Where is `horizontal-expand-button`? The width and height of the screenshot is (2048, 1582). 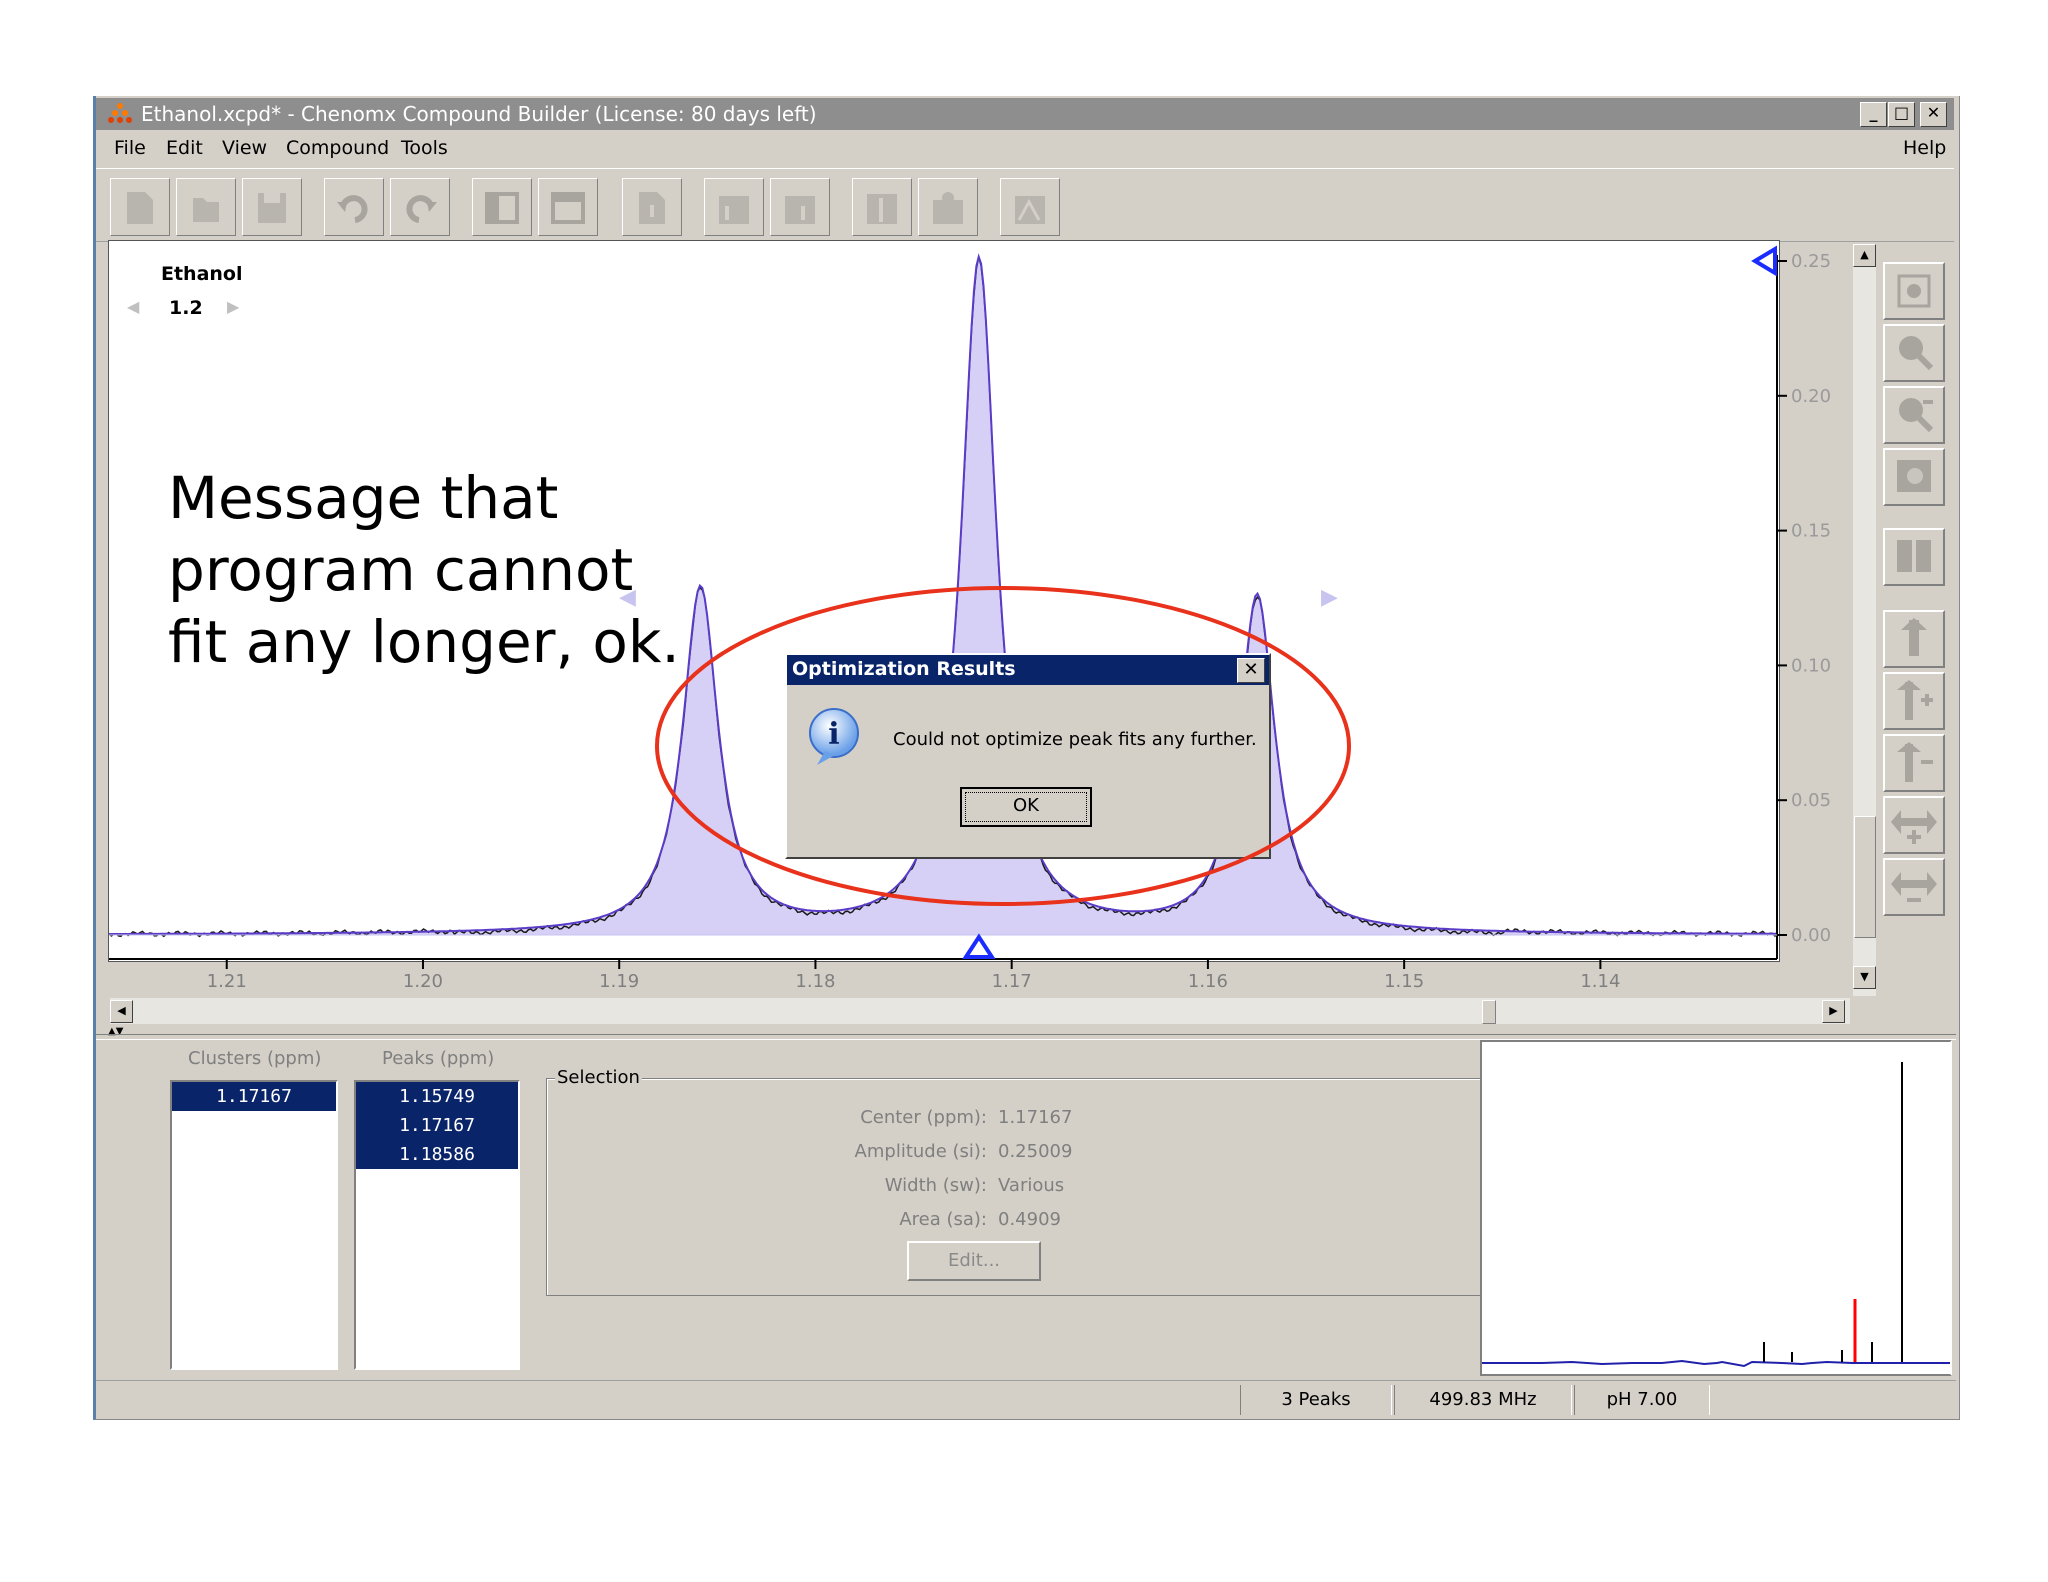
horizontal-expand-button is located at coordinates (1914, 825).